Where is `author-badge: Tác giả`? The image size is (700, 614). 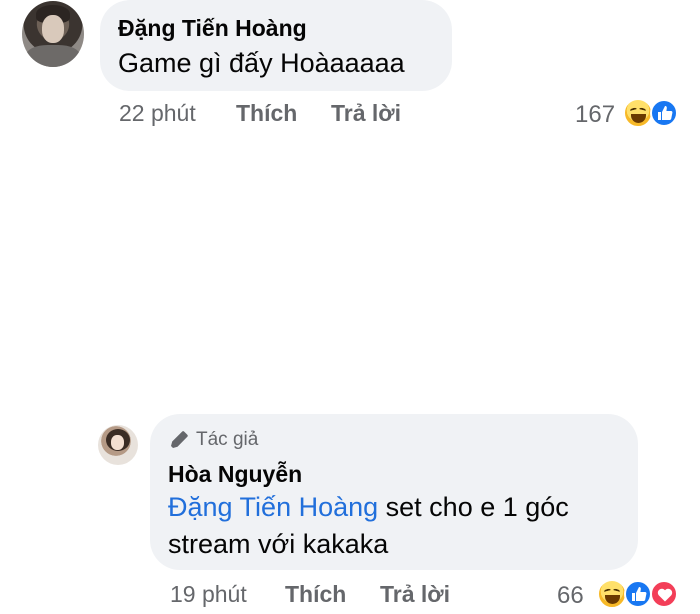
author-badge: Tác giả is located at coordinates (213, 440).